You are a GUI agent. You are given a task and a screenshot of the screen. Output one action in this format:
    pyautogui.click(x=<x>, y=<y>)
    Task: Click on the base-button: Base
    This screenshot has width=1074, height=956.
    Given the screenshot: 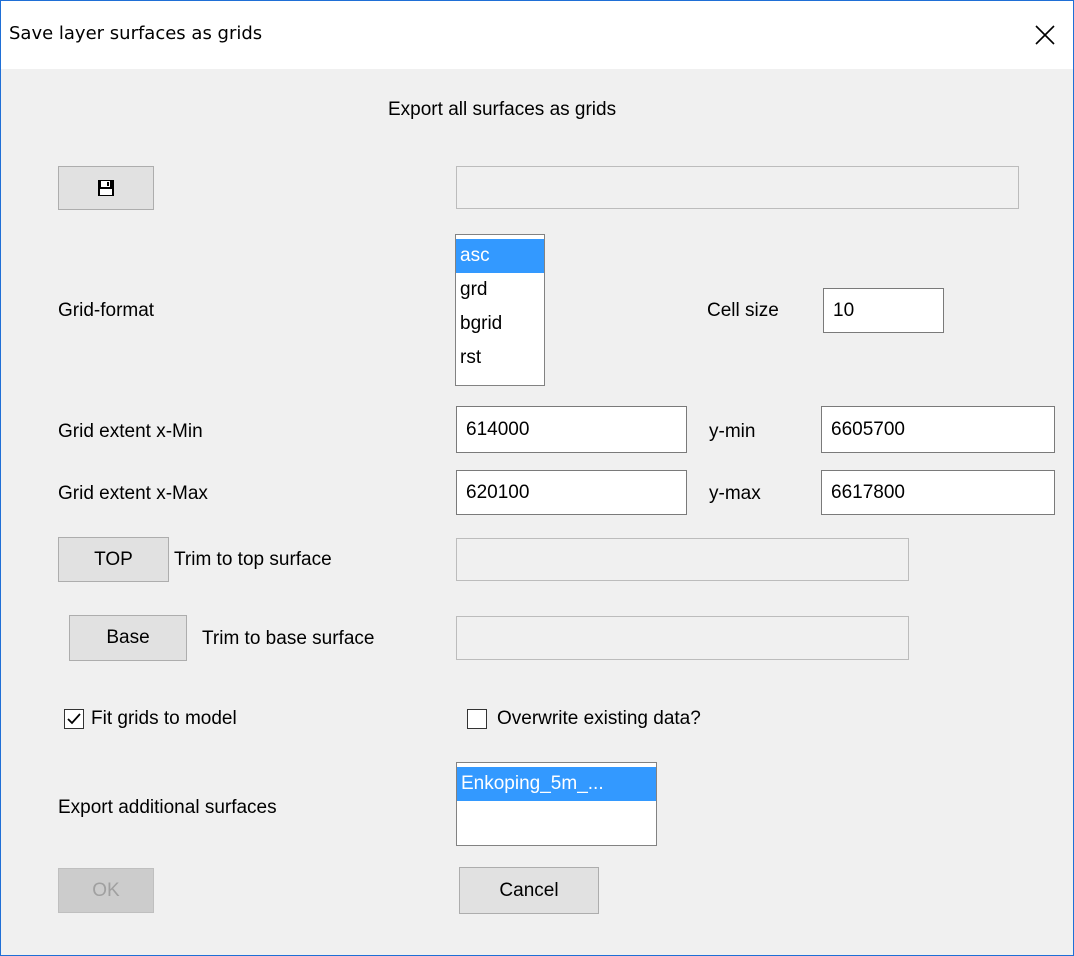 What is the action you would take?
    pyautogui.click(x=128, y=638)
    